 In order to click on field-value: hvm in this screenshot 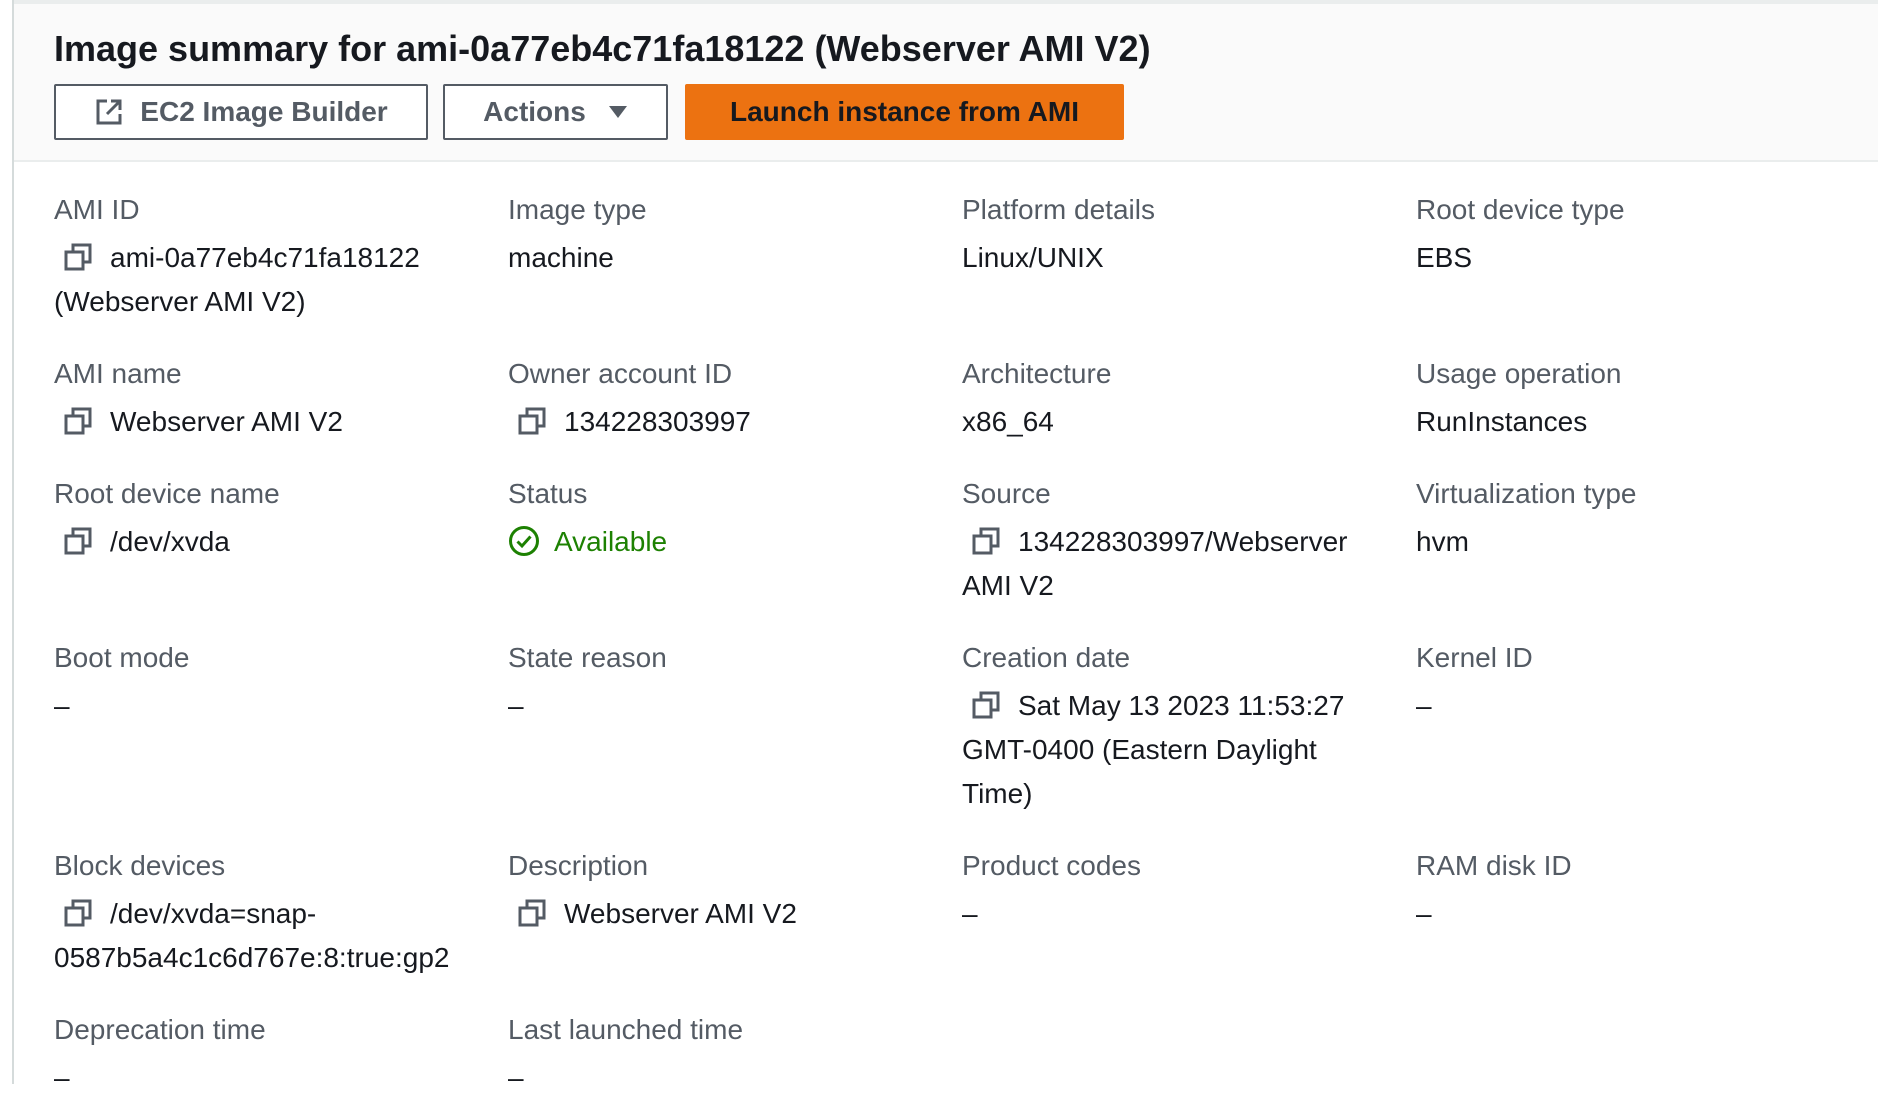, I will do `click(1442, 541)`.